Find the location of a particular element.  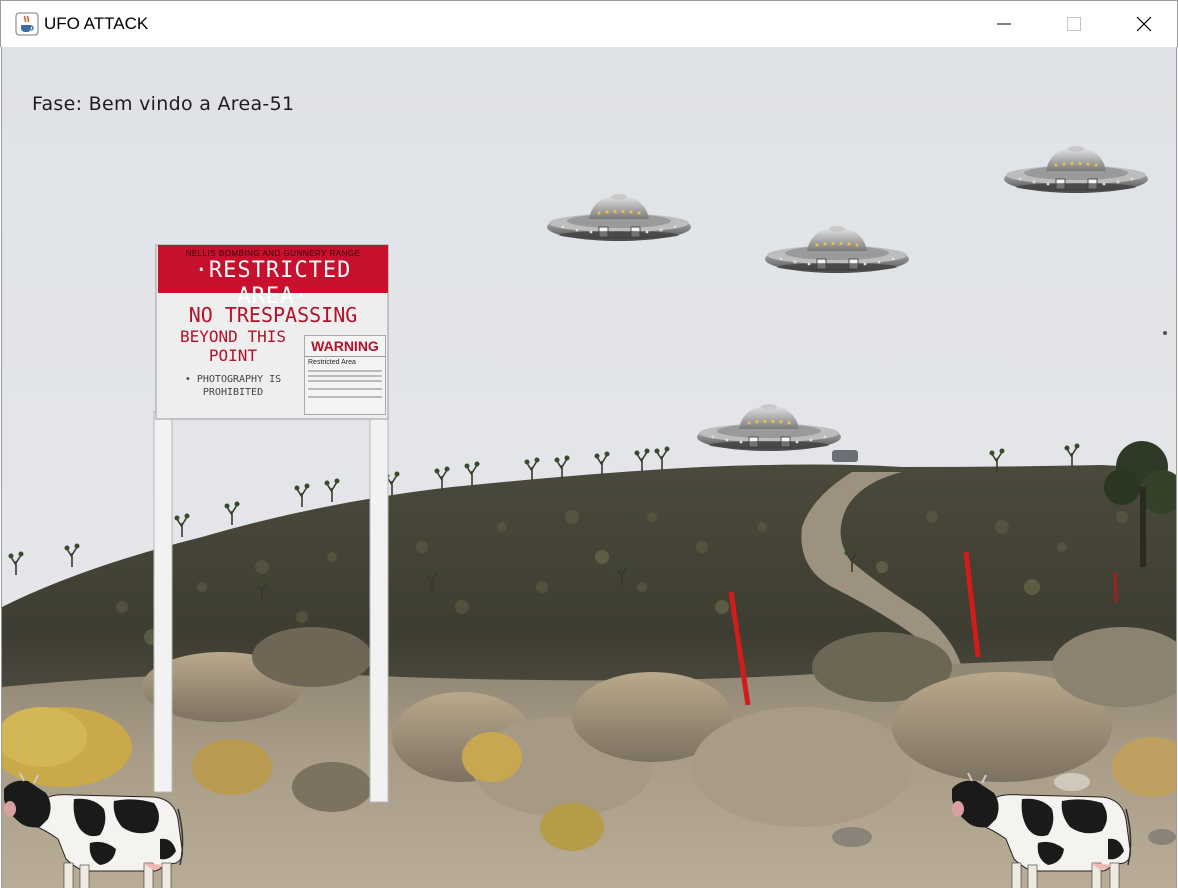

sign-post-left is located at coordinates (163, 602).